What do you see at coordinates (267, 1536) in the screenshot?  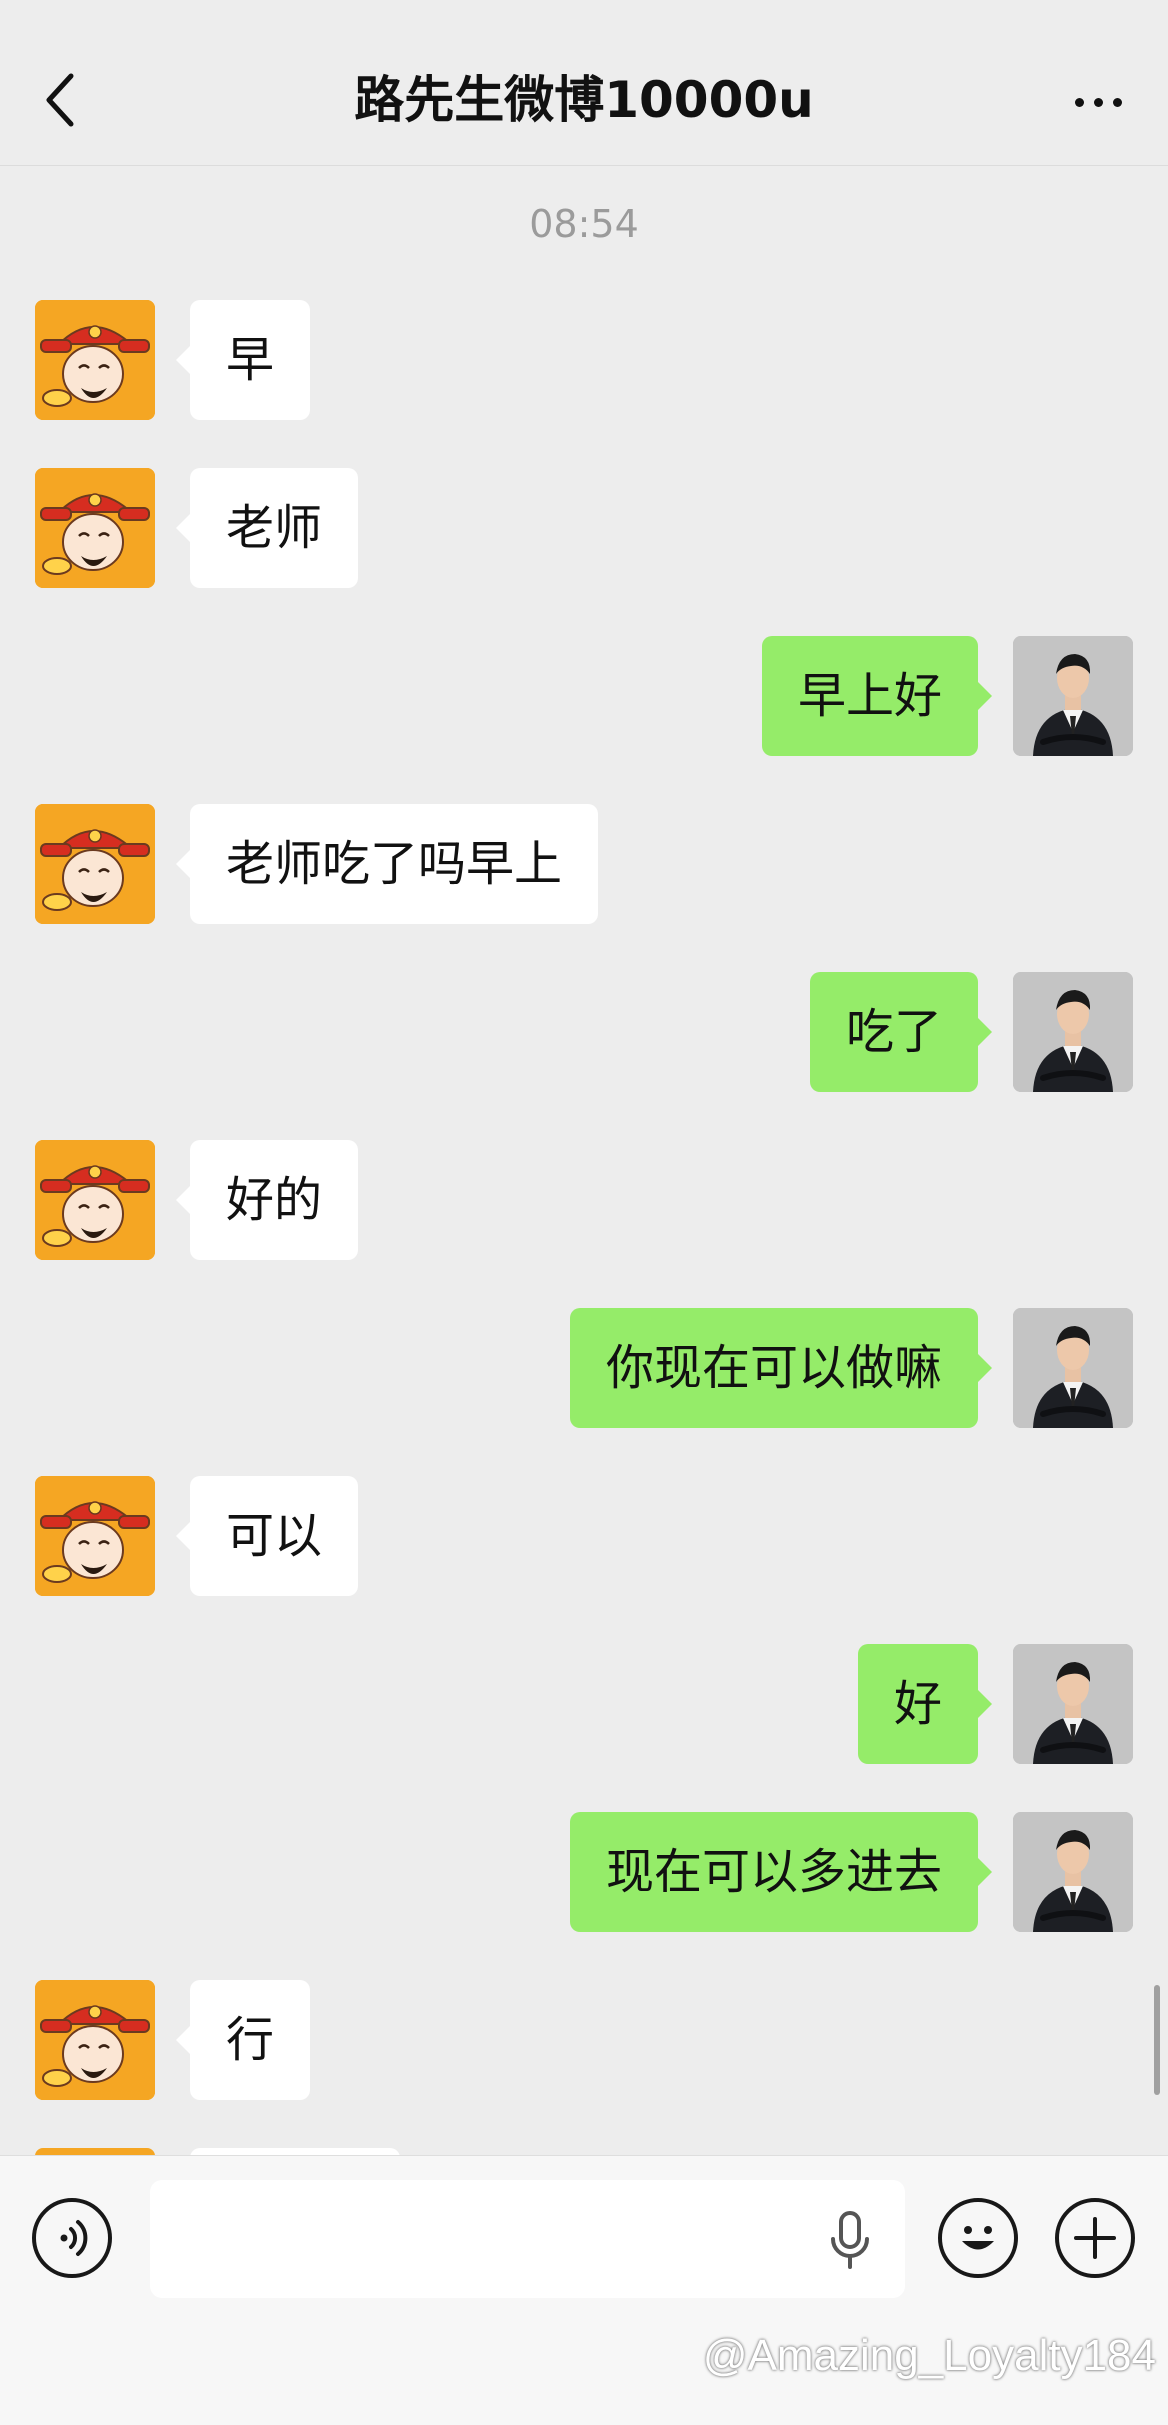 I see `message-bubble: 可以` at bounding box center [267, 1536].